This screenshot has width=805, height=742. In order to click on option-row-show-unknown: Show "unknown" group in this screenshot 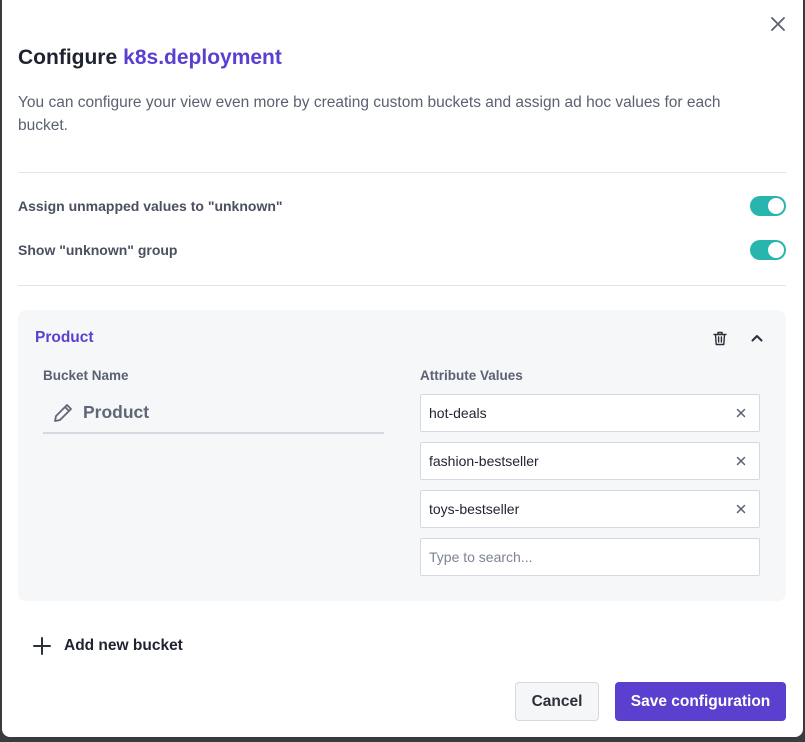, I will do `click(402, 252)`.